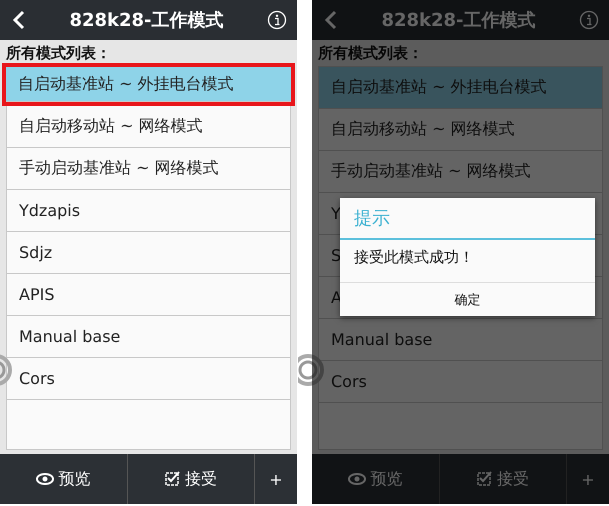 This screenshot has height=506, width=609. I want to click on preview-button: 预览, so click(64, 479).